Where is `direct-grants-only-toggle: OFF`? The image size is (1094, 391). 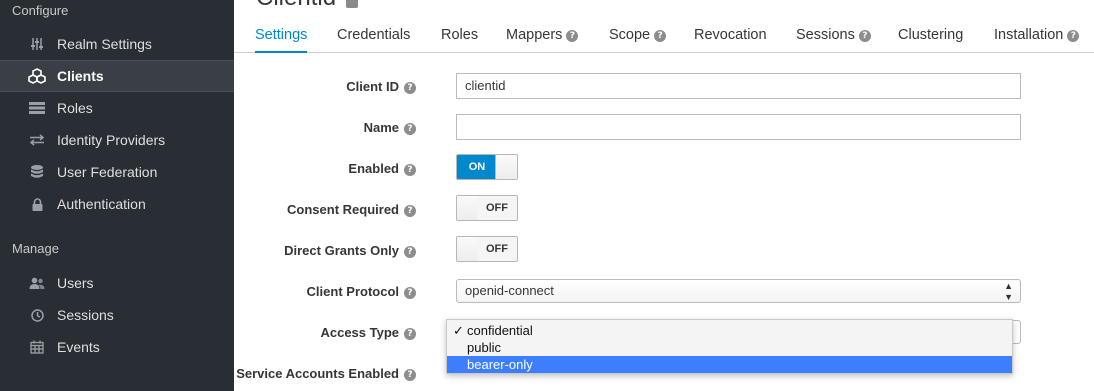
direct-grants-only-toggle: OFF is located at coordinates (487, 249).